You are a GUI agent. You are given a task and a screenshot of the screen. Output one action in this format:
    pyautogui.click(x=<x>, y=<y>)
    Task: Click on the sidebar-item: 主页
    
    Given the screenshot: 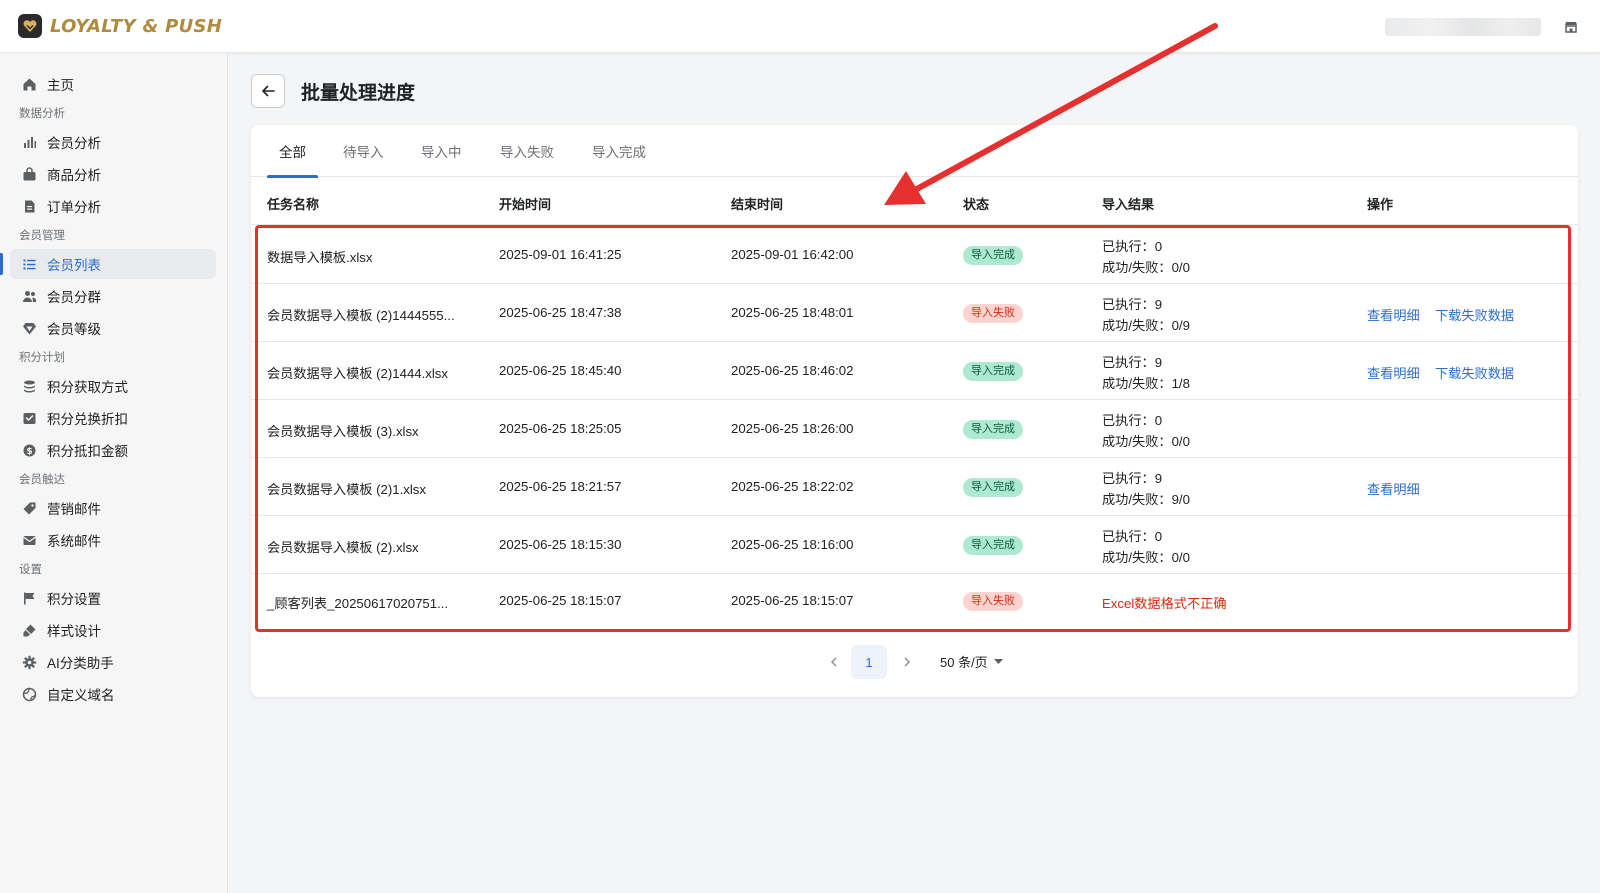 What is the action you would take?
    pyautogui.click(x=113, y=84)
    